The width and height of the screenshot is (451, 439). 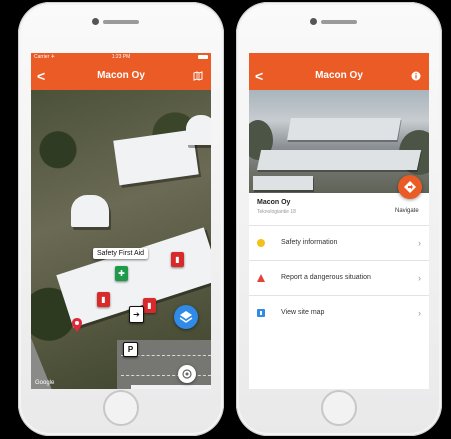 What do you see at coordinates (303, 312) in the screenshot?
I see `menu-item-label: View site map` at bounding box center [303, 312].